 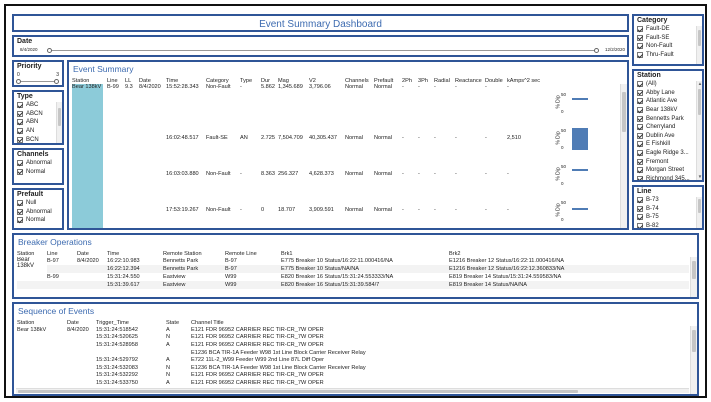 I want to click on station-option: E Fishkill, so click(x=668, y=144).